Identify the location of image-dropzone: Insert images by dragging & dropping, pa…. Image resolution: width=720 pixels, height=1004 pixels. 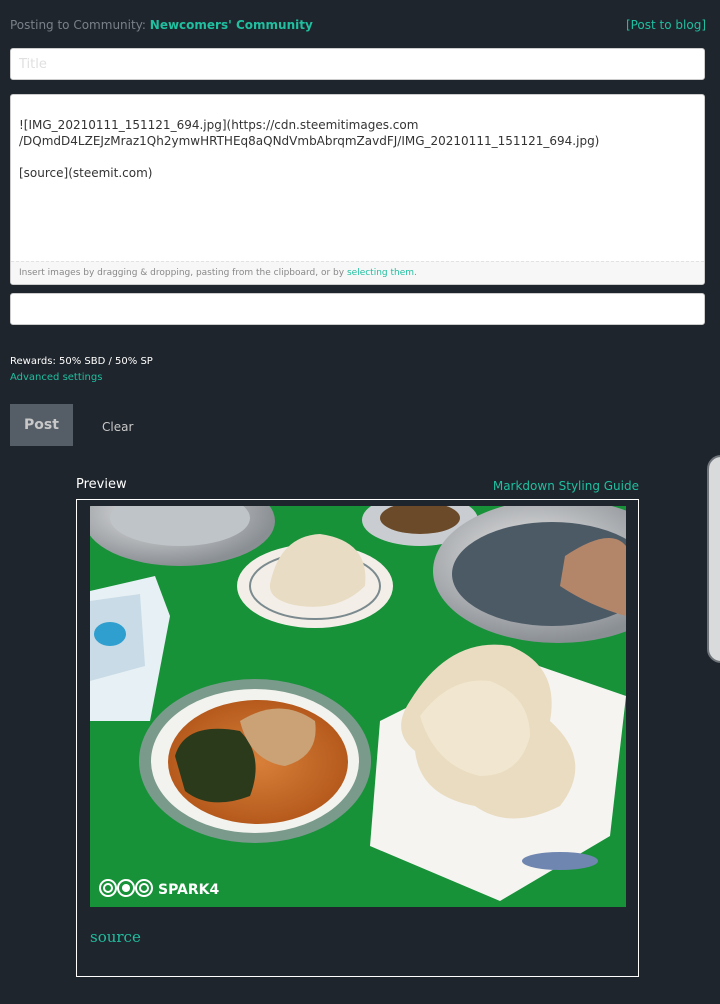
(357, 272).